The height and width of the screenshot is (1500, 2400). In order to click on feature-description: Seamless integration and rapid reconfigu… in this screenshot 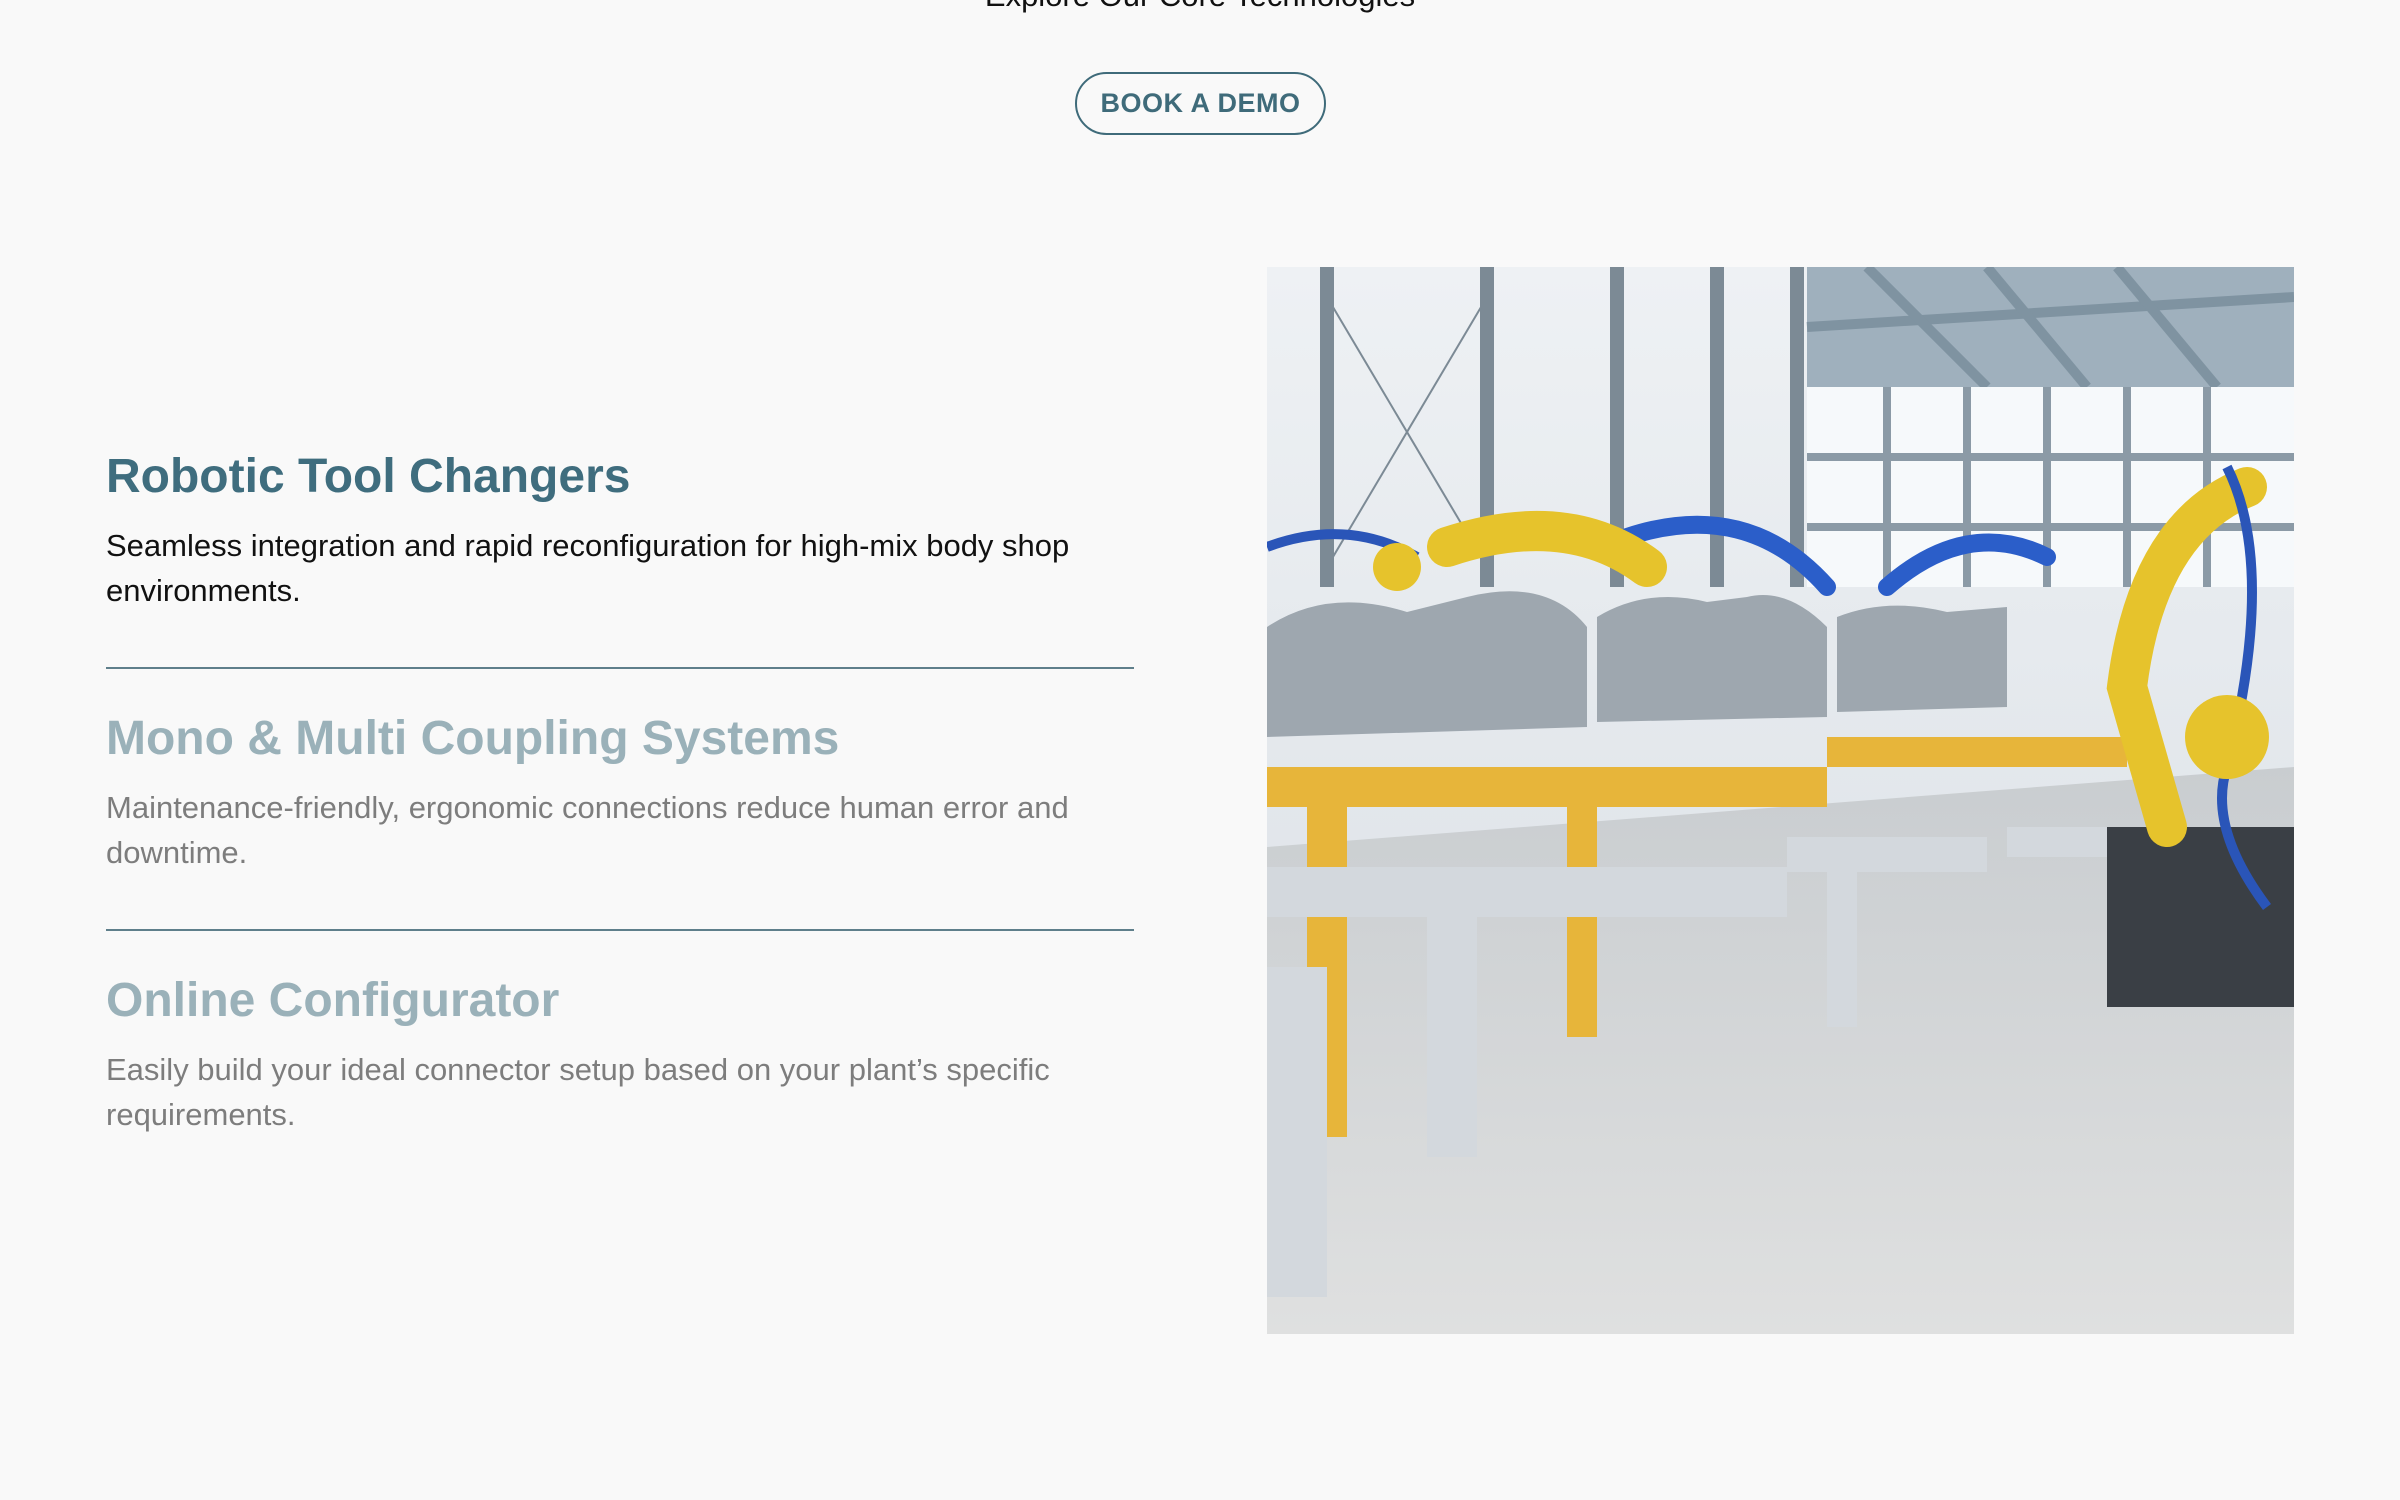, I will do `click(588, 568)`.